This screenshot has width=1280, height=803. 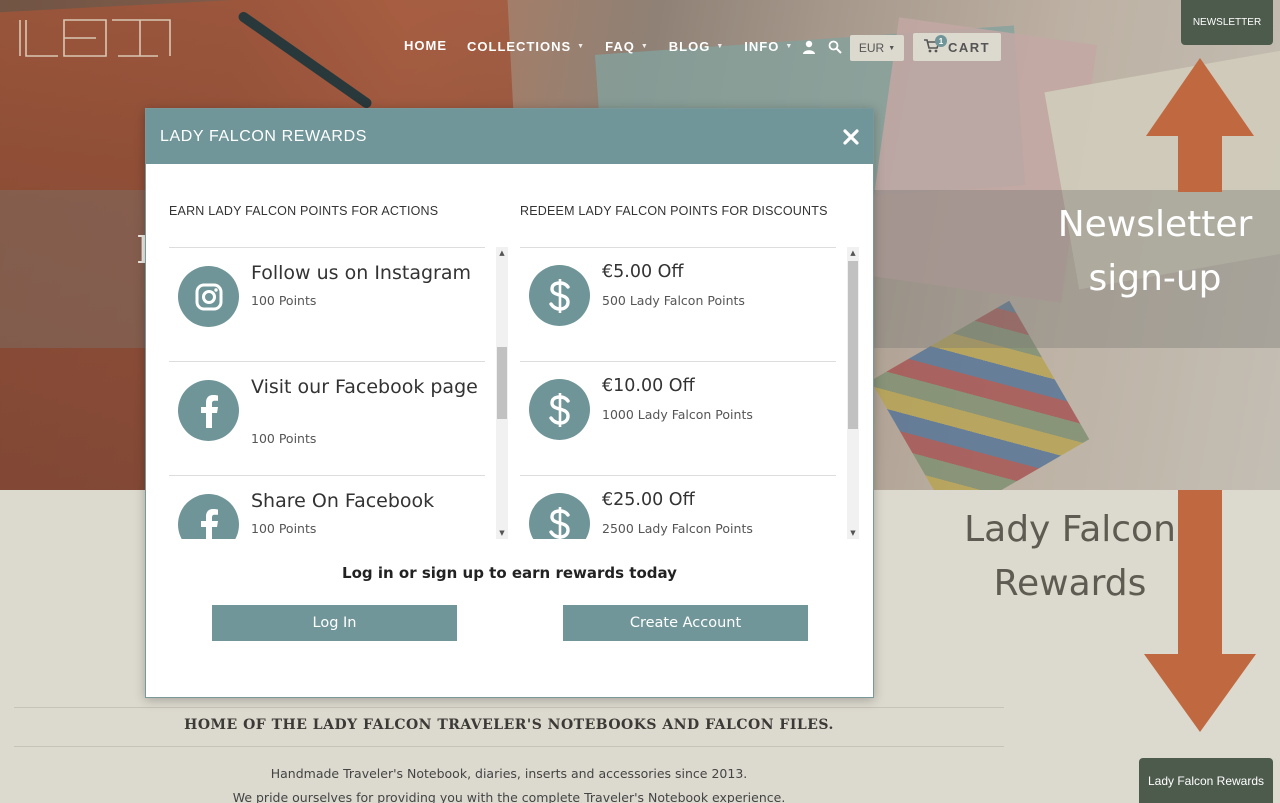 What do you see at coordinates (327, 304) in the screenshot?
I see `list-item: Follow us on Instagram 100 Points` at bounding box center [327, 304].